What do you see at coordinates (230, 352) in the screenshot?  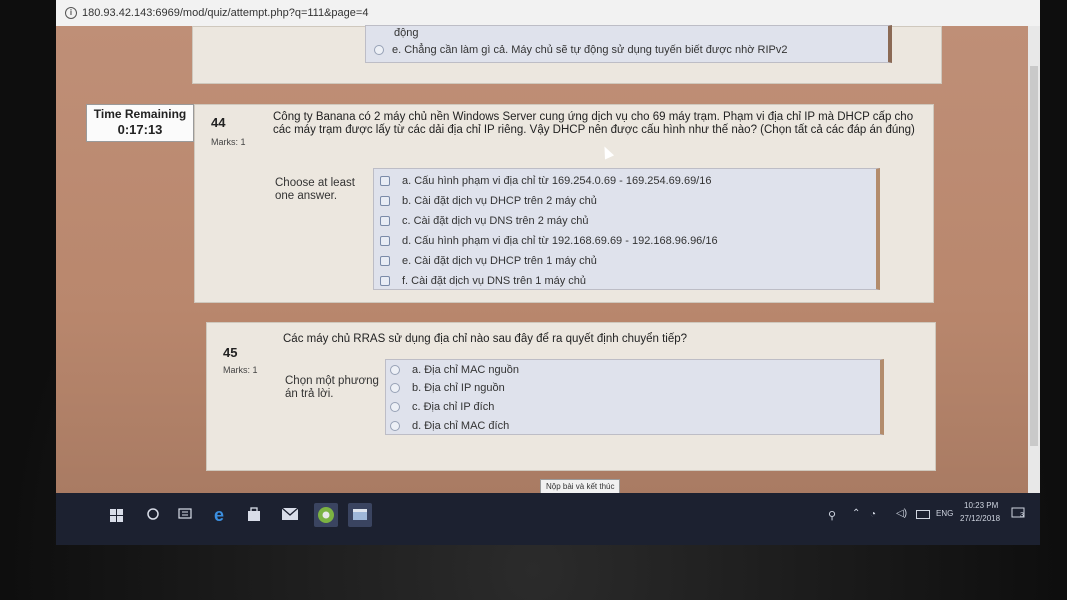 I see `question-number: 45` at bounding box center [230, 352].